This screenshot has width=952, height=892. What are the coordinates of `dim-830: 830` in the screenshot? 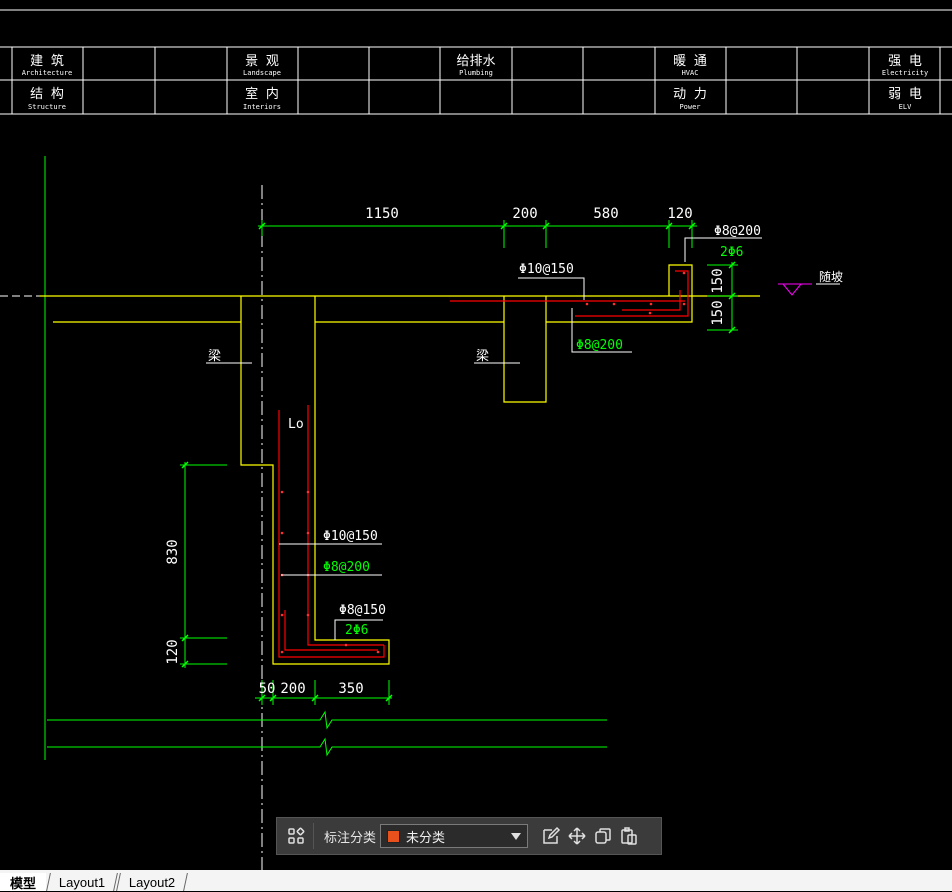 It's located at (173, 551).